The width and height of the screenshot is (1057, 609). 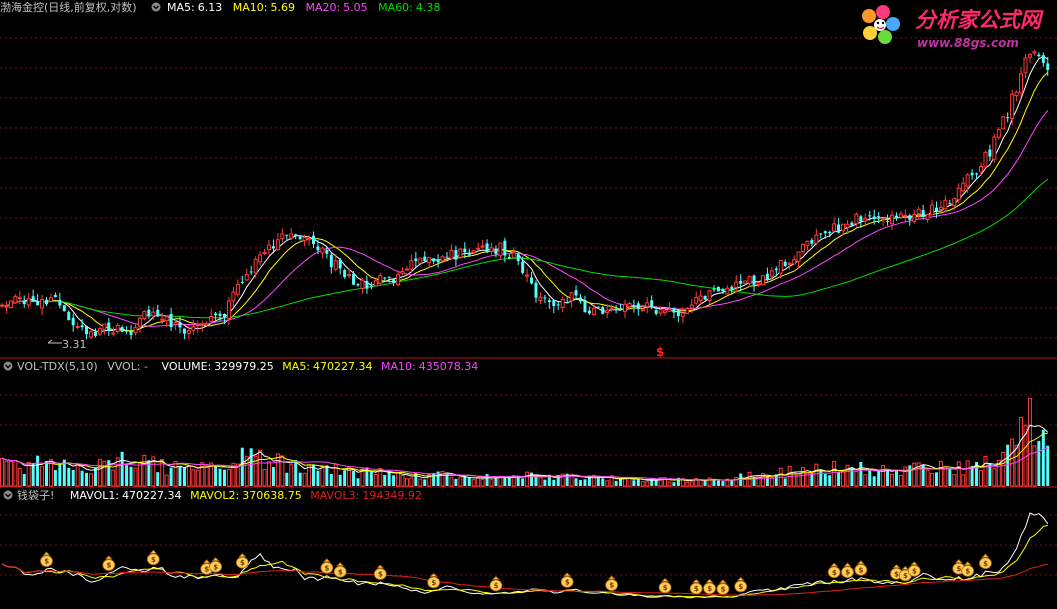 What do you see at coordinates (156, 7) in the screenshot?
I see `price-settings-icon` at bounding box center [156, 7].